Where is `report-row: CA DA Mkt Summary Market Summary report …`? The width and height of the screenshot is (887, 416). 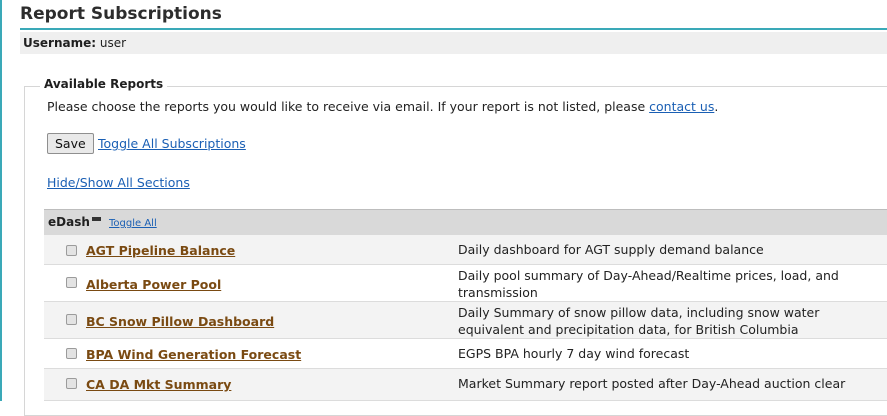 report-row: CA DA Mkt Summary Market Summary report … is located at coordinates (465, 385).